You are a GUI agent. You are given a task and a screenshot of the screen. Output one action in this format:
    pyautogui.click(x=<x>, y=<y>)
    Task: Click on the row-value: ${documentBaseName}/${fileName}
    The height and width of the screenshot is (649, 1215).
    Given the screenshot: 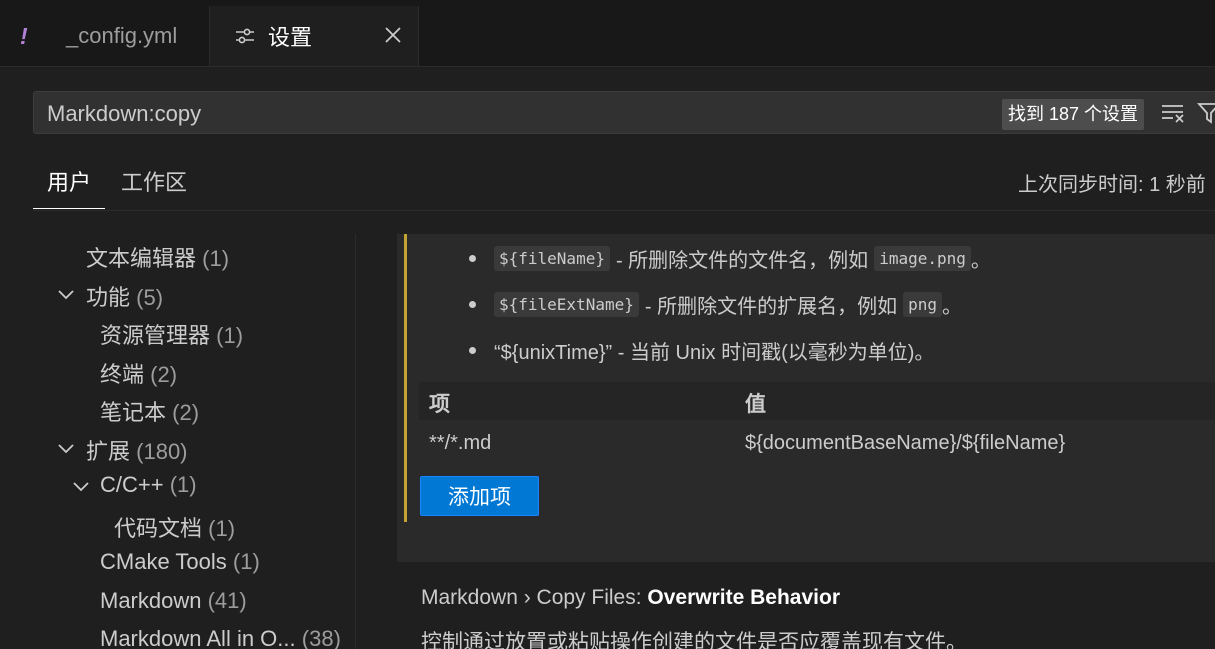 What is the action you would take?
    pyautogui.click(x=905, y=443)
    